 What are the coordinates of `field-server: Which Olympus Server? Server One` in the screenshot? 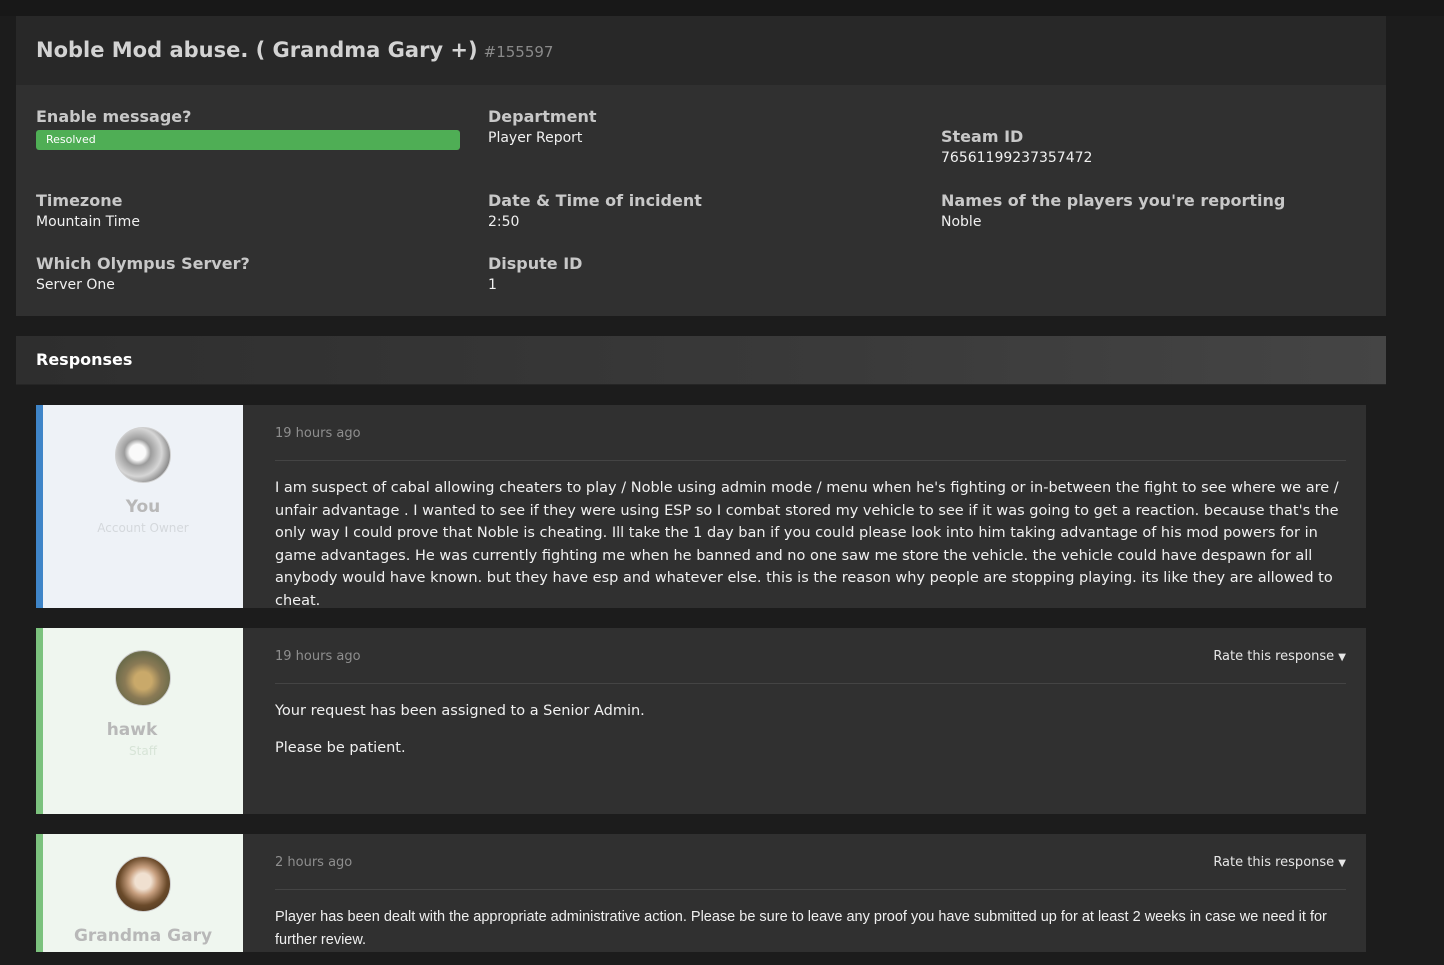 It's located at (143, 273).